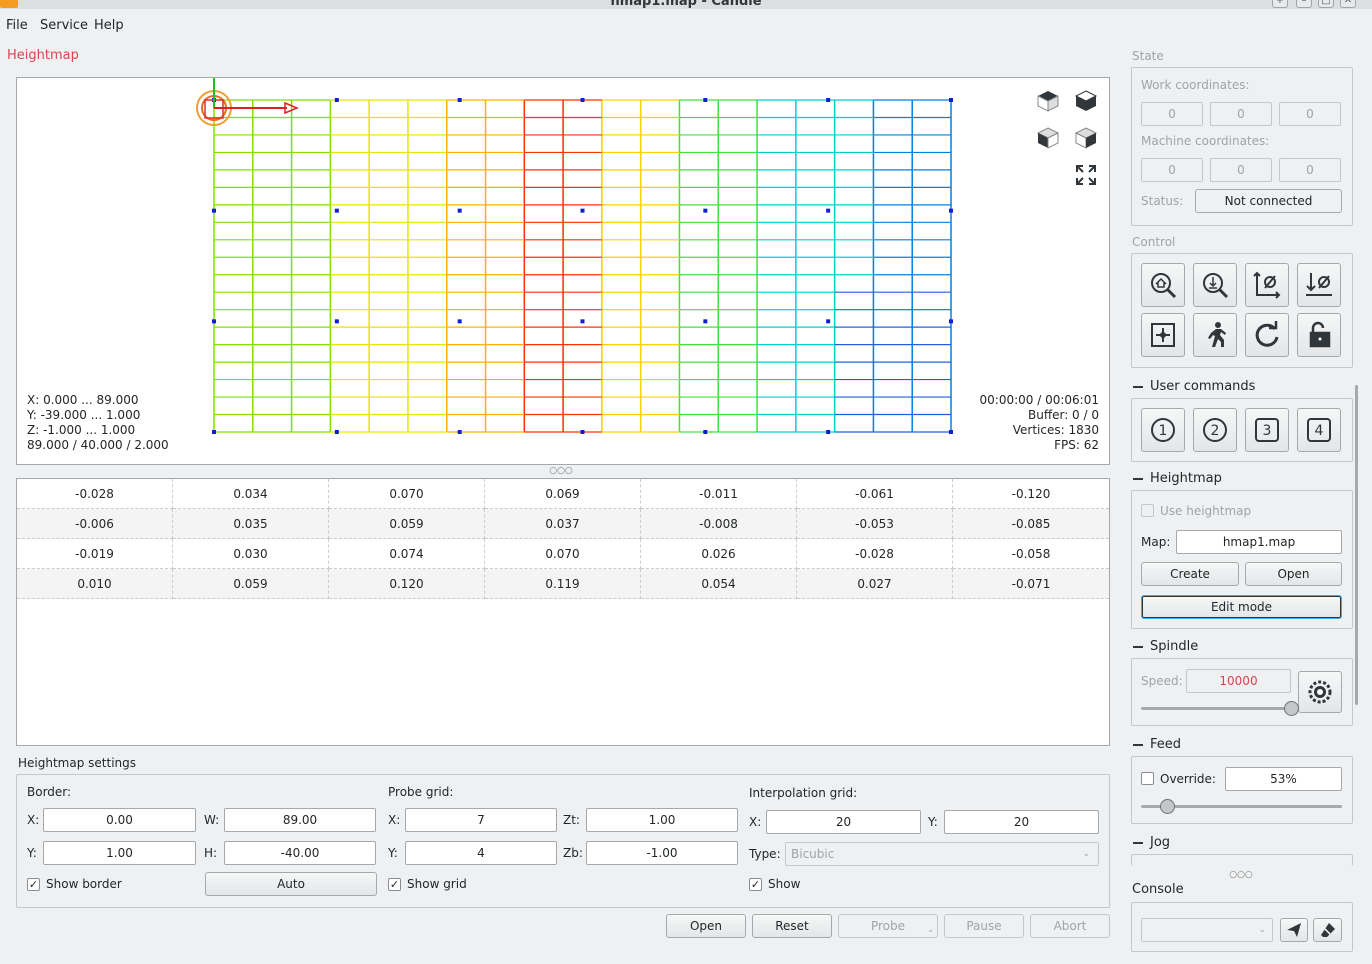  What do you see at coordinates (394, 884) in the screenshot?
I see `show-grid-checkbox: ✓` at bounding box center [394, 884].